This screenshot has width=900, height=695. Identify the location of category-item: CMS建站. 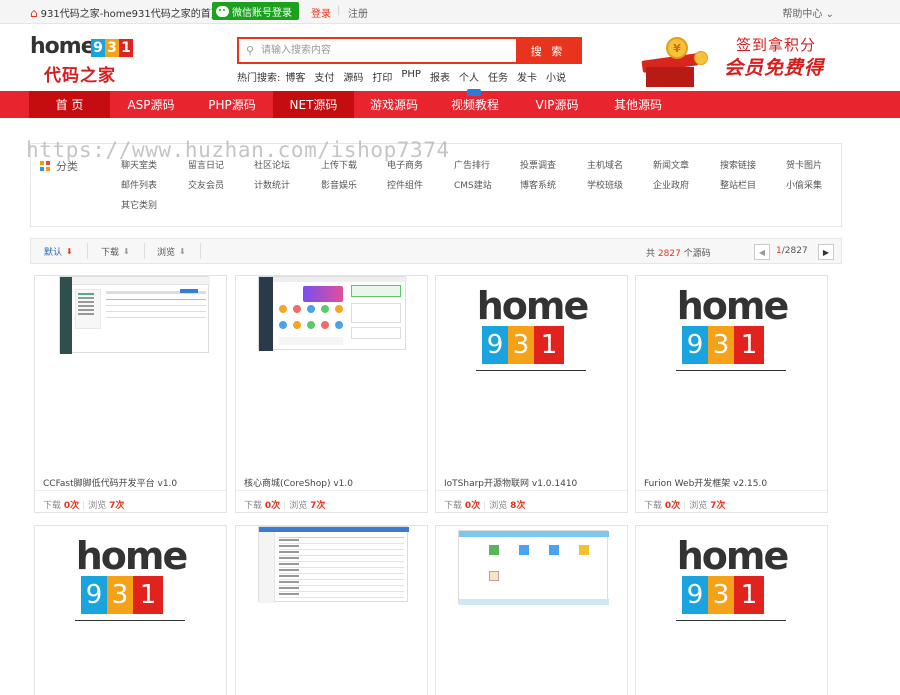
(473, 184).